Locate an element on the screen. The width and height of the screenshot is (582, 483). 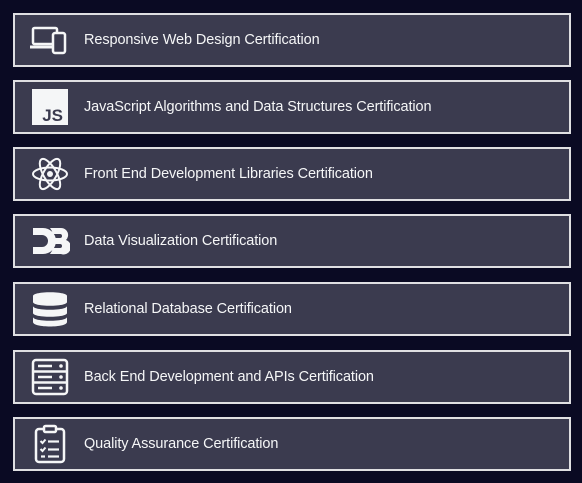
javascript-icon: JS is located at coordinates (50, 107).